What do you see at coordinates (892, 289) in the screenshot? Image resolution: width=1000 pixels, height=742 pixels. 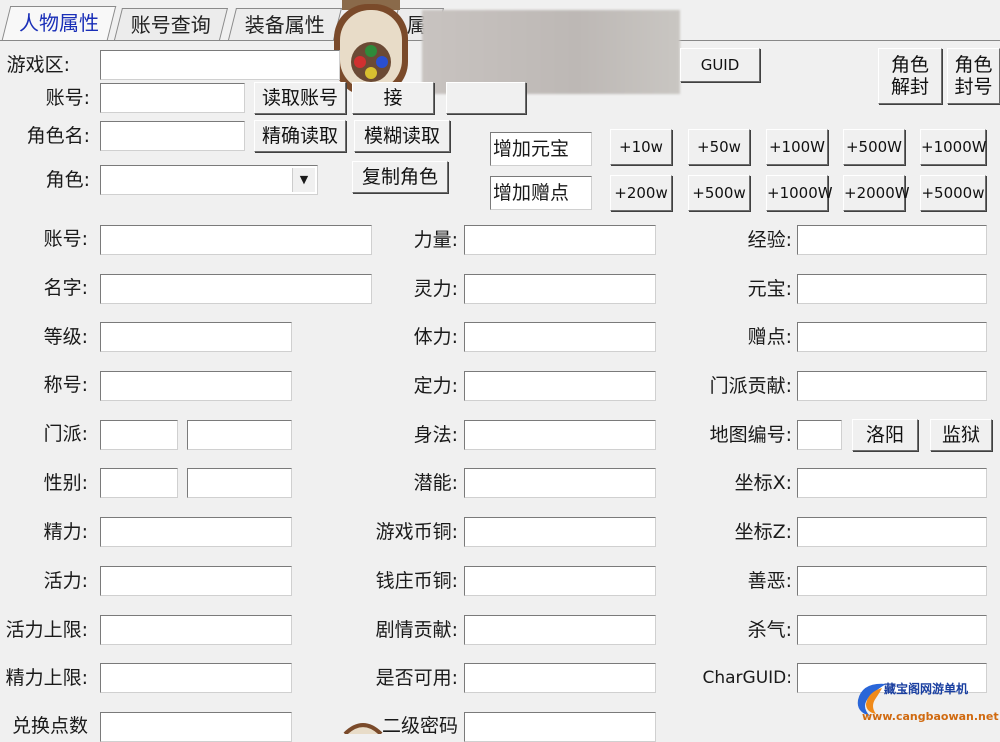 I see `yuanbao-field` at bounding box center [892, 289].